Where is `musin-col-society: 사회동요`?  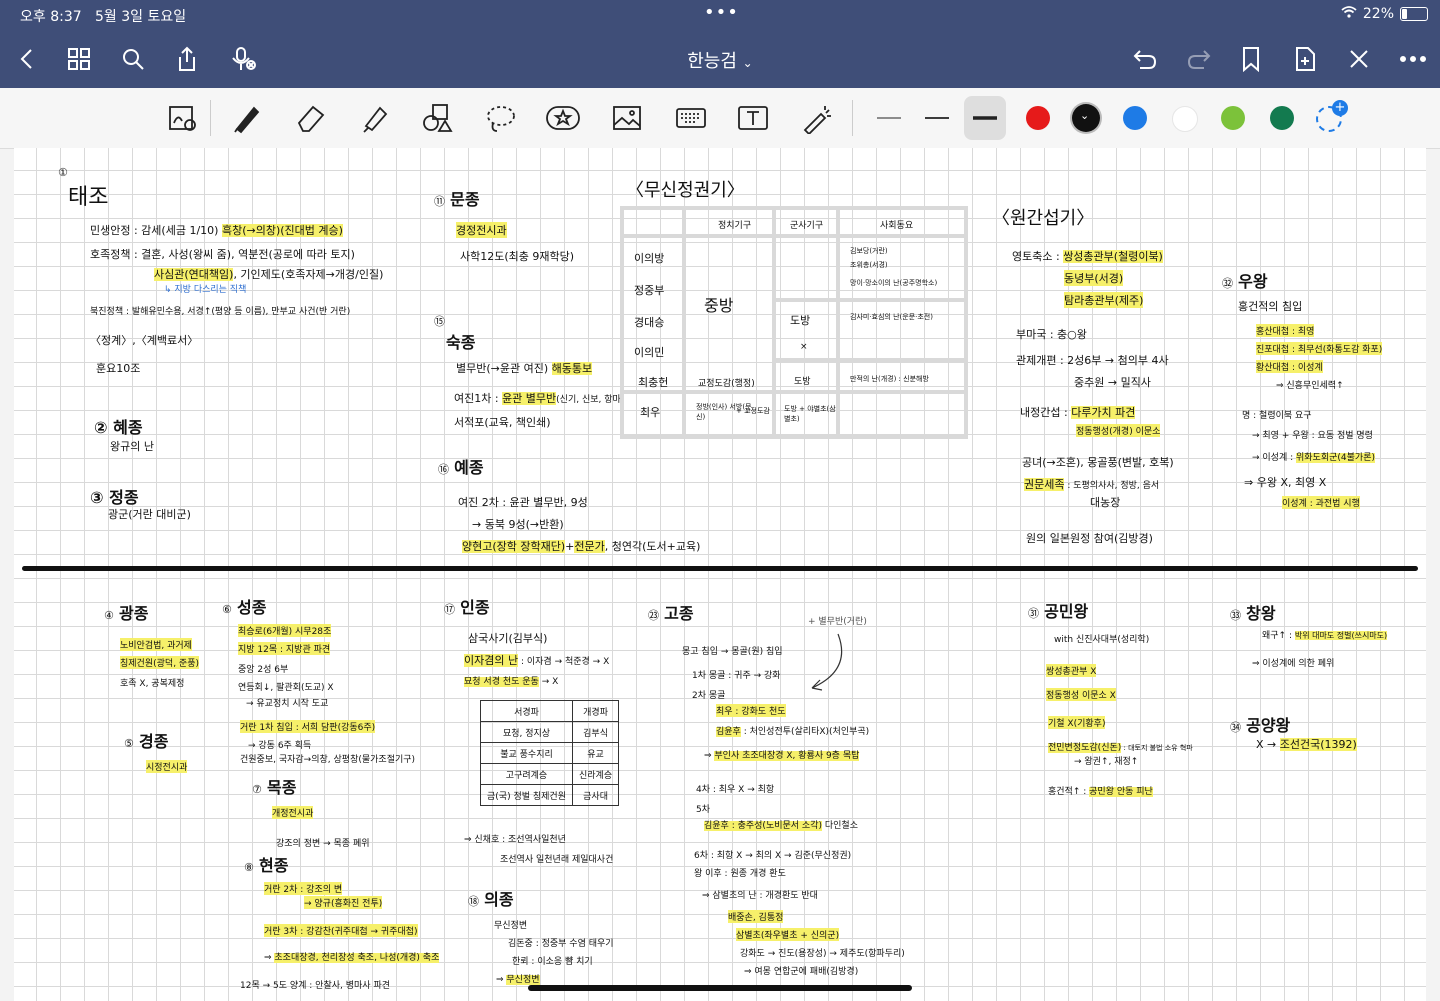 musin-col-society: 사회동요 is located at coordinates (897, 226).